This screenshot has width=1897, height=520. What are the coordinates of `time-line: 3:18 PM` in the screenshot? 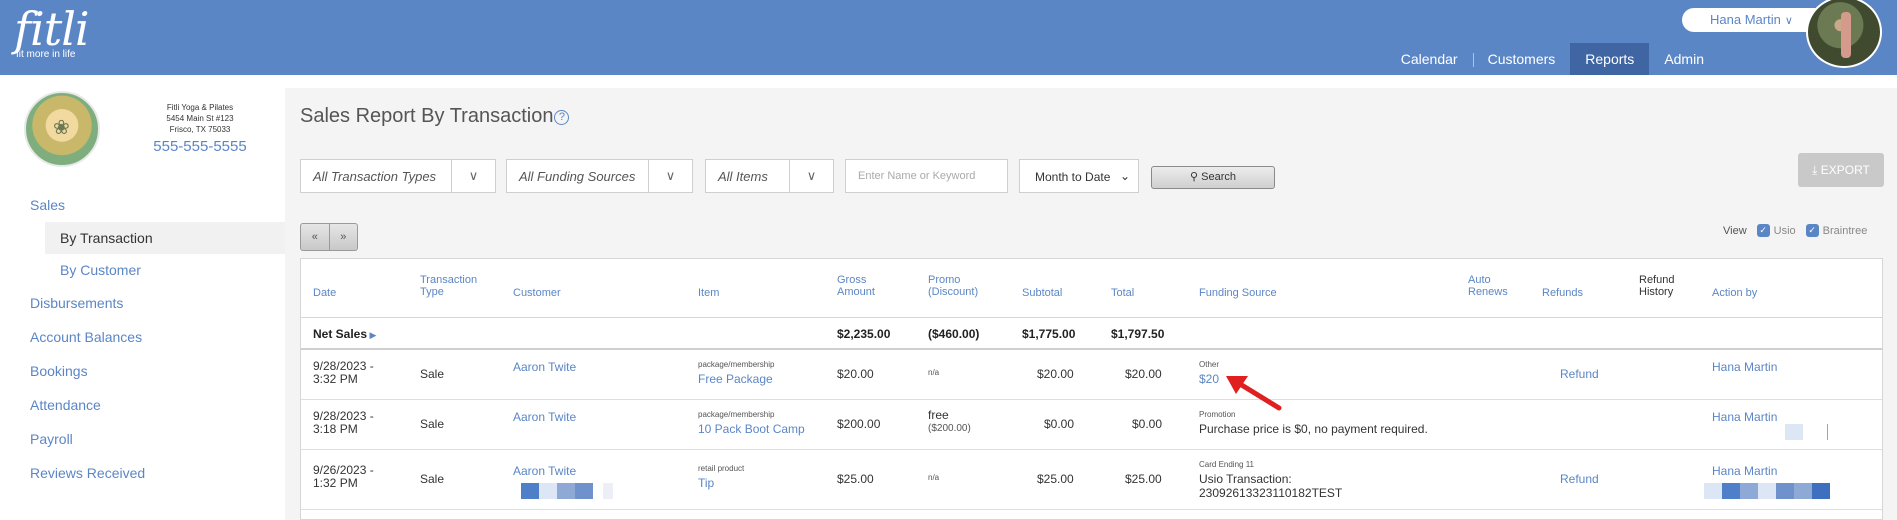 It's located at (335, 429).